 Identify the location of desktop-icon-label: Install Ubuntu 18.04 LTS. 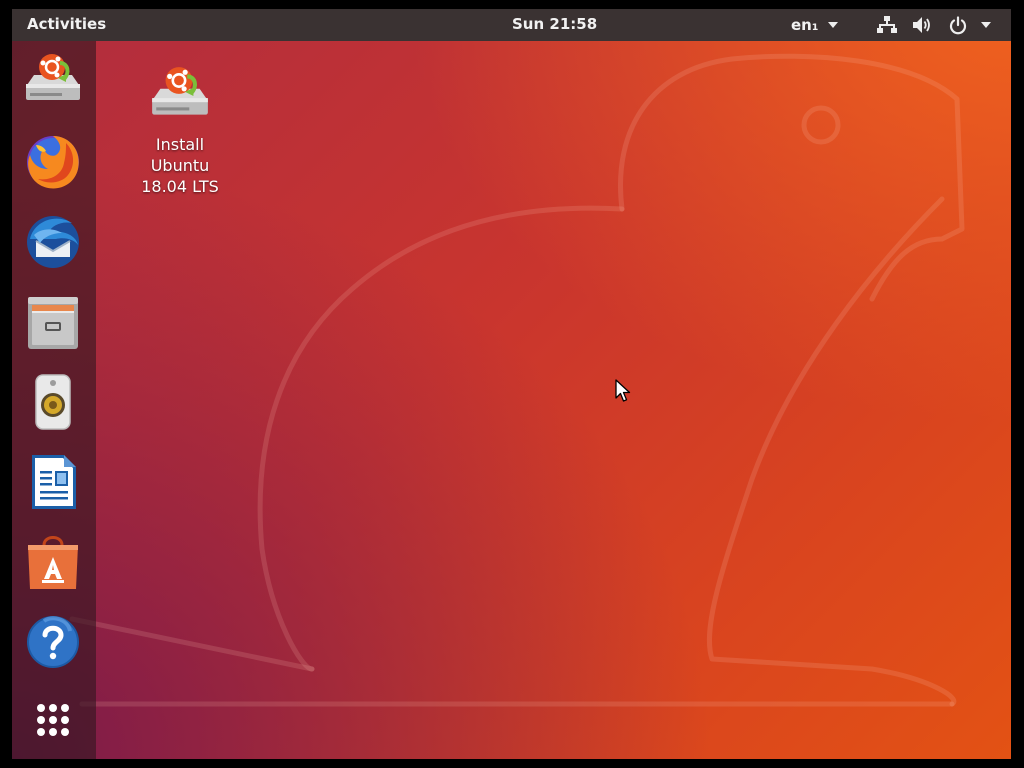
(180, 165).